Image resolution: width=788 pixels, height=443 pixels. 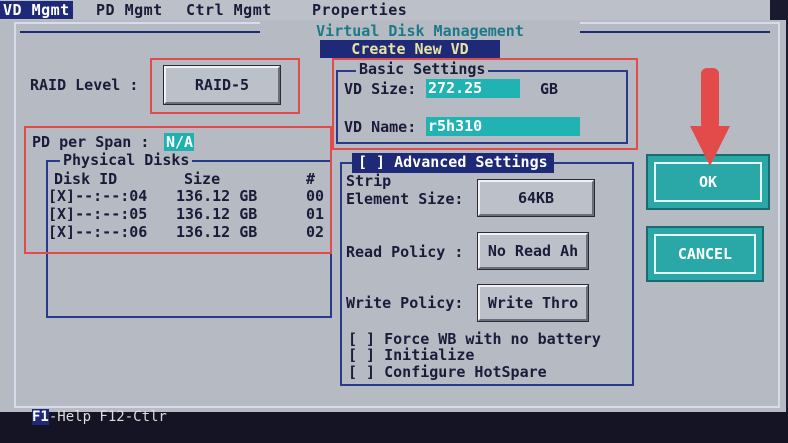 I want to click on strip-size-button: 64KB, so click(x=536, y=198).